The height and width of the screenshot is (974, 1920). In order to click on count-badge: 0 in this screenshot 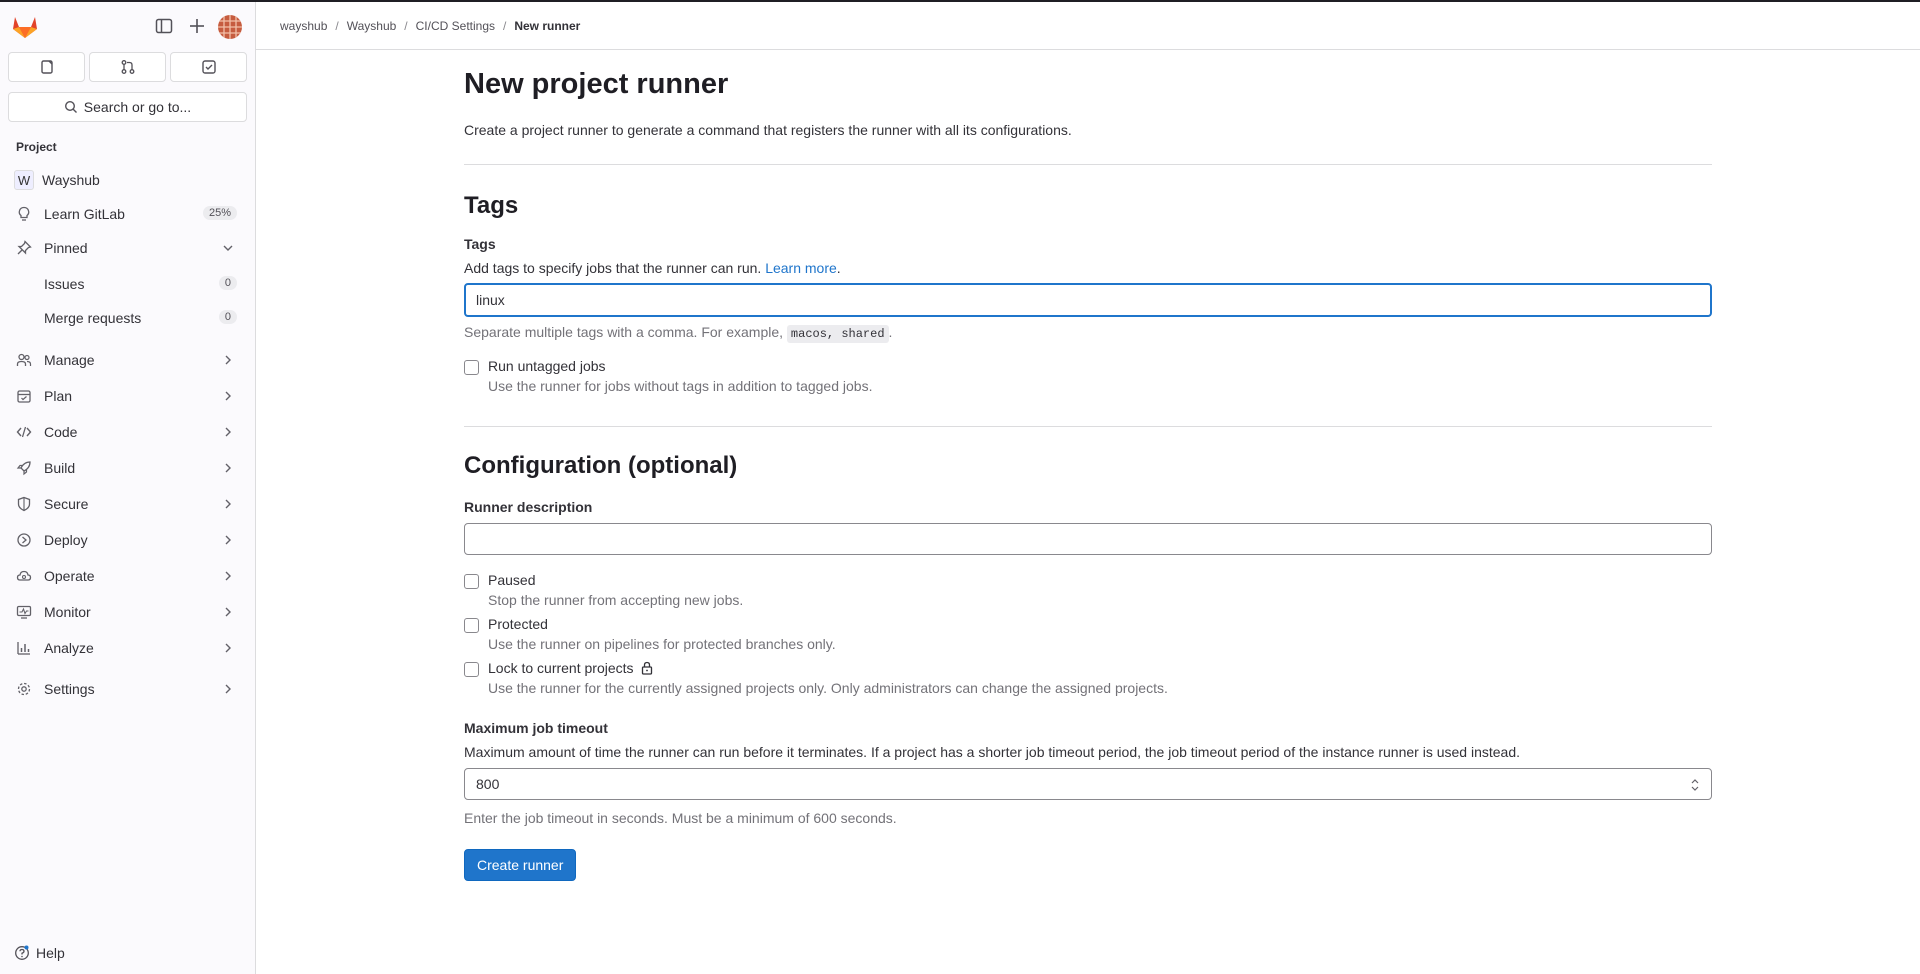, I will do `click(227, 317)`.